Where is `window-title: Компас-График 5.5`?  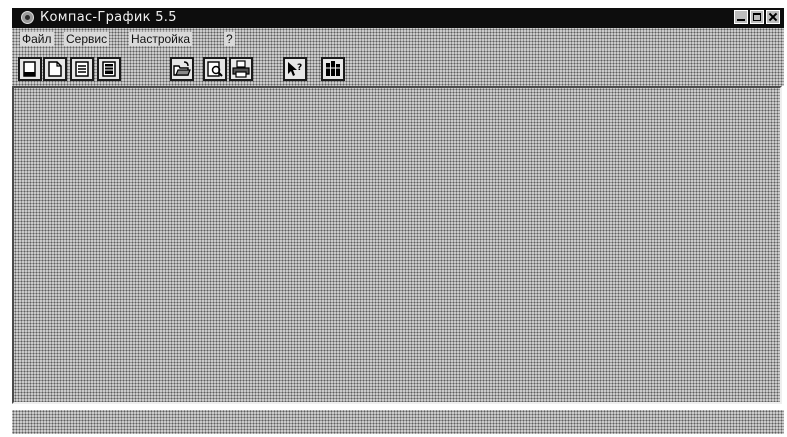
window-title: Компас-График 5.5 is located at coordinates (108, 17).